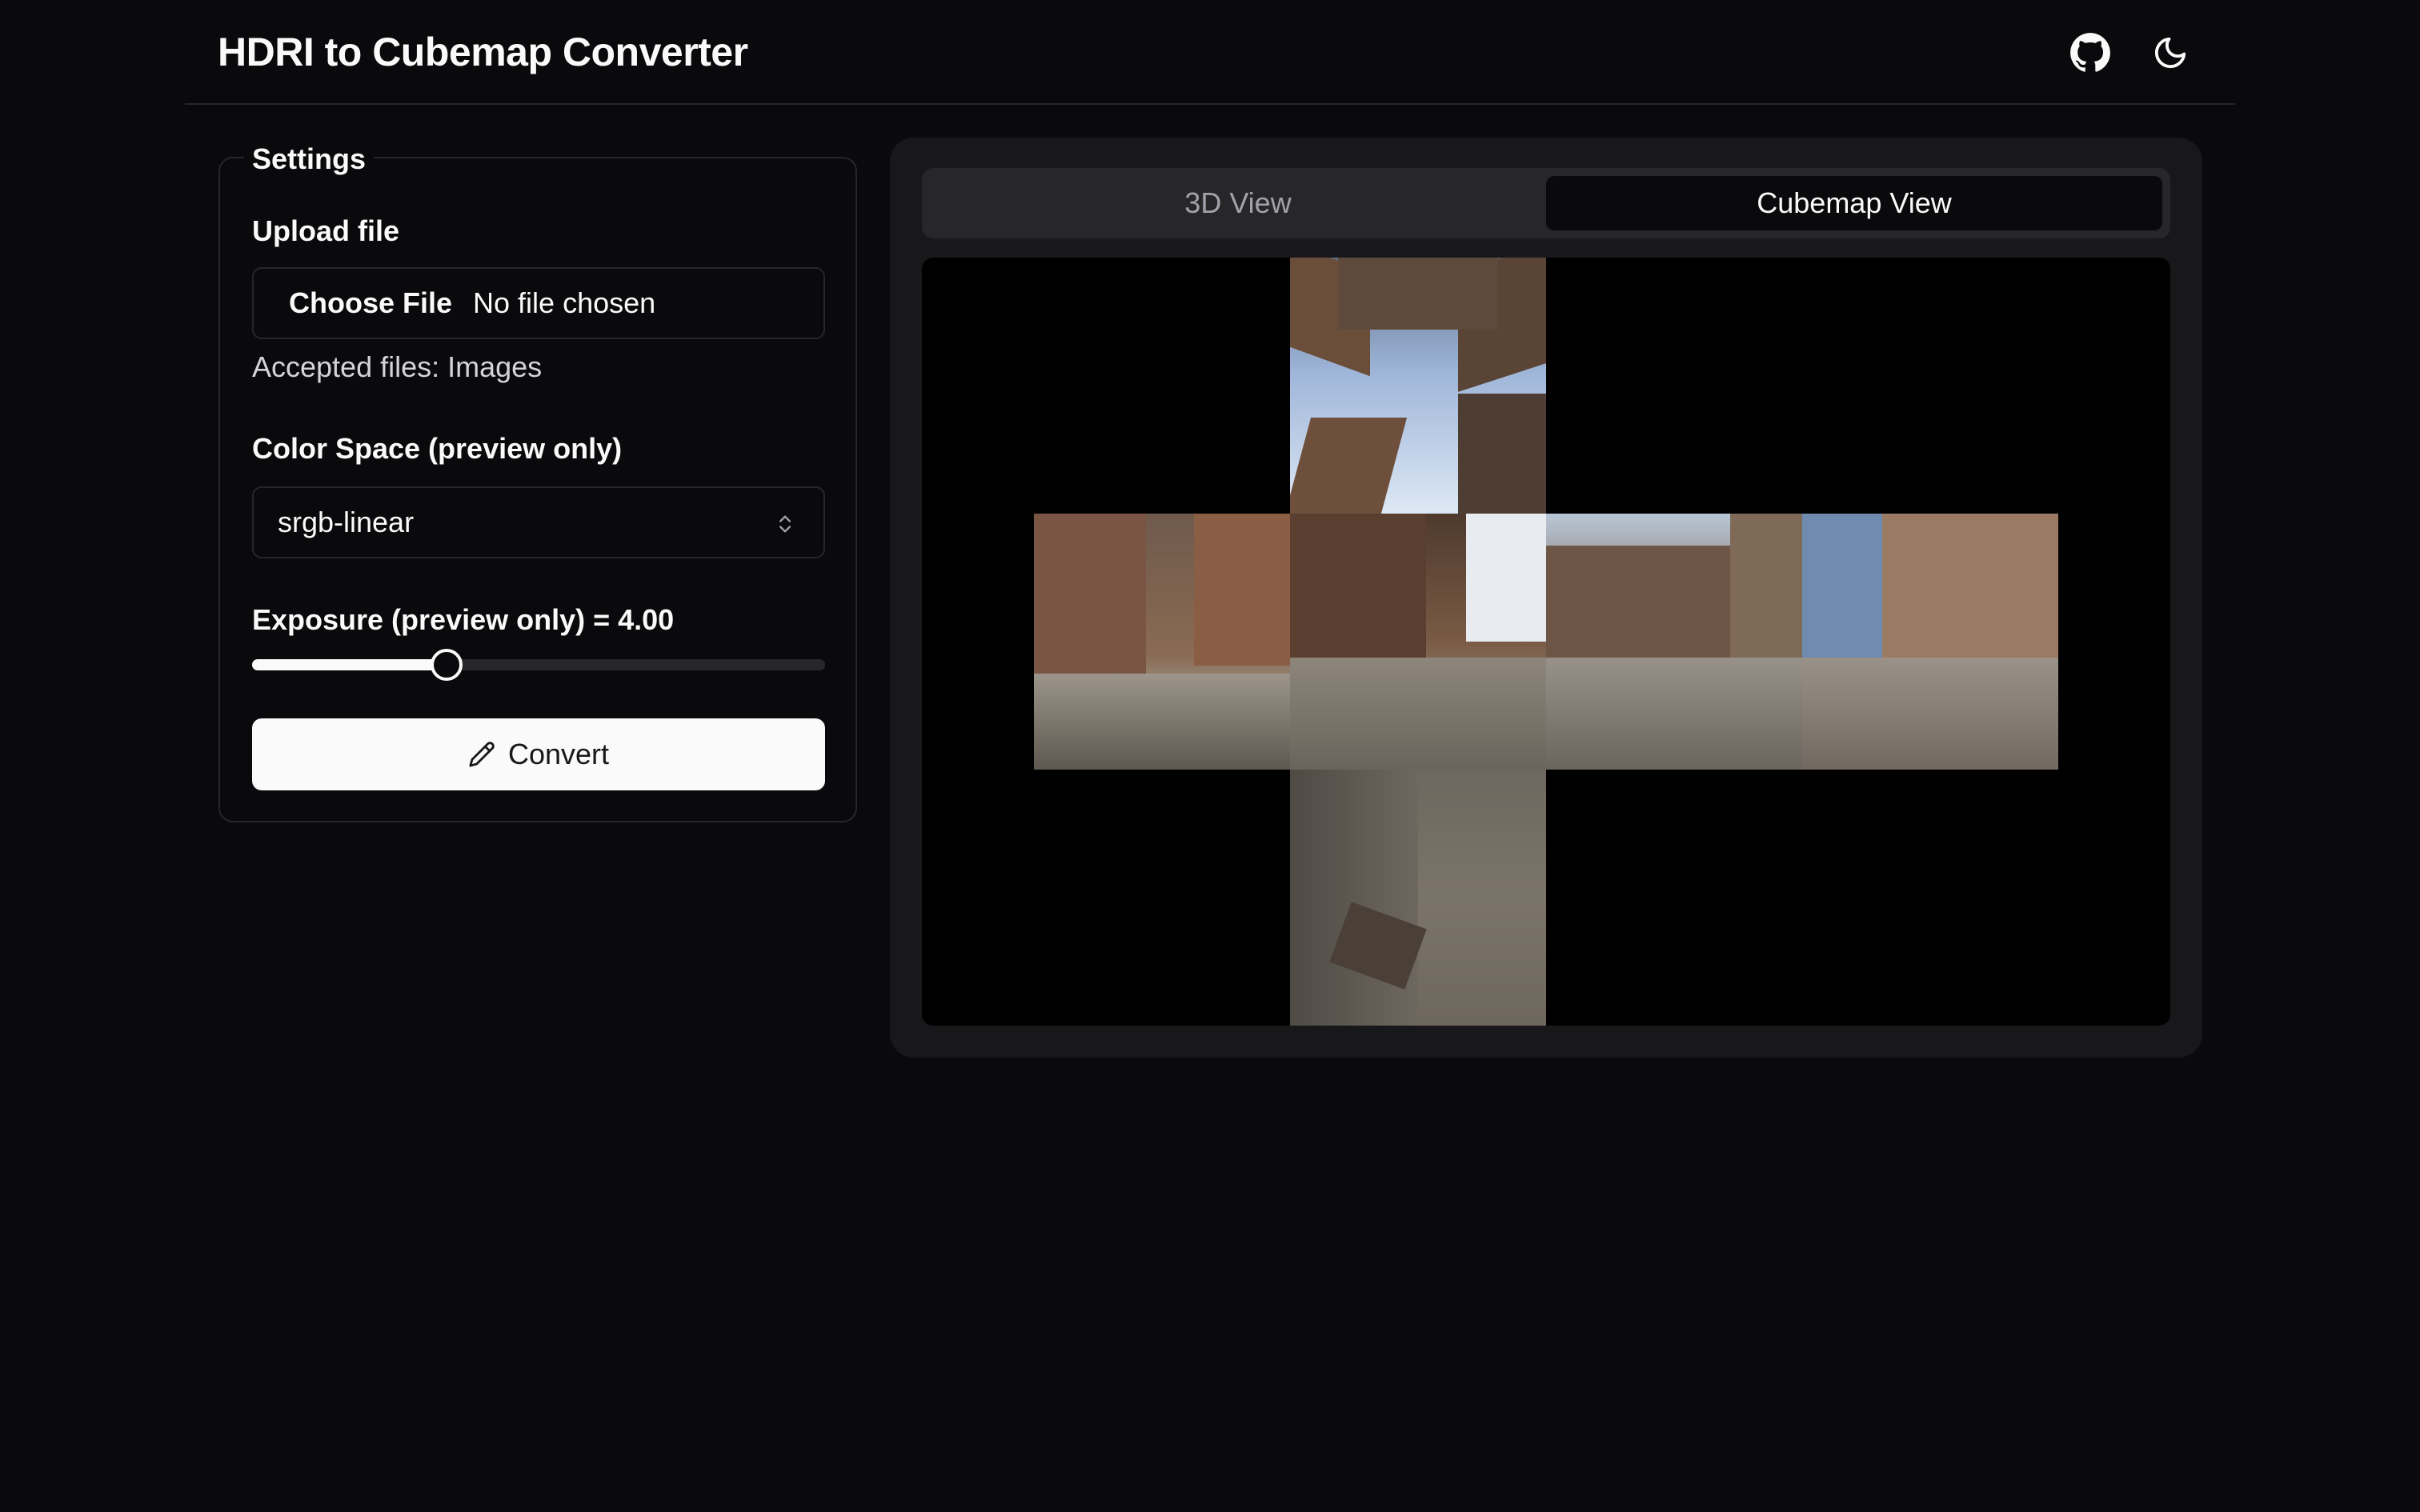 Image resolution: width=2420 pixels, height=1512 pixels. I want to click on app-title: HDRI to Cubemap Converter, so click(483, 52).